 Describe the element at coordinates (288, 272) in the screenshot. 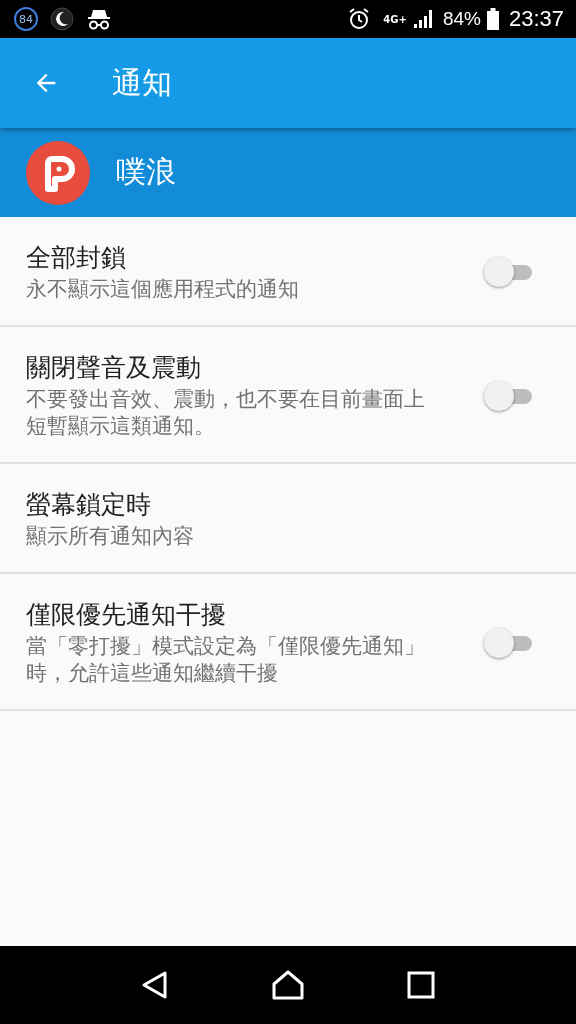

I see `setting-row: 全部封鎖 永不顯示這個應用程式的通知` at that location.